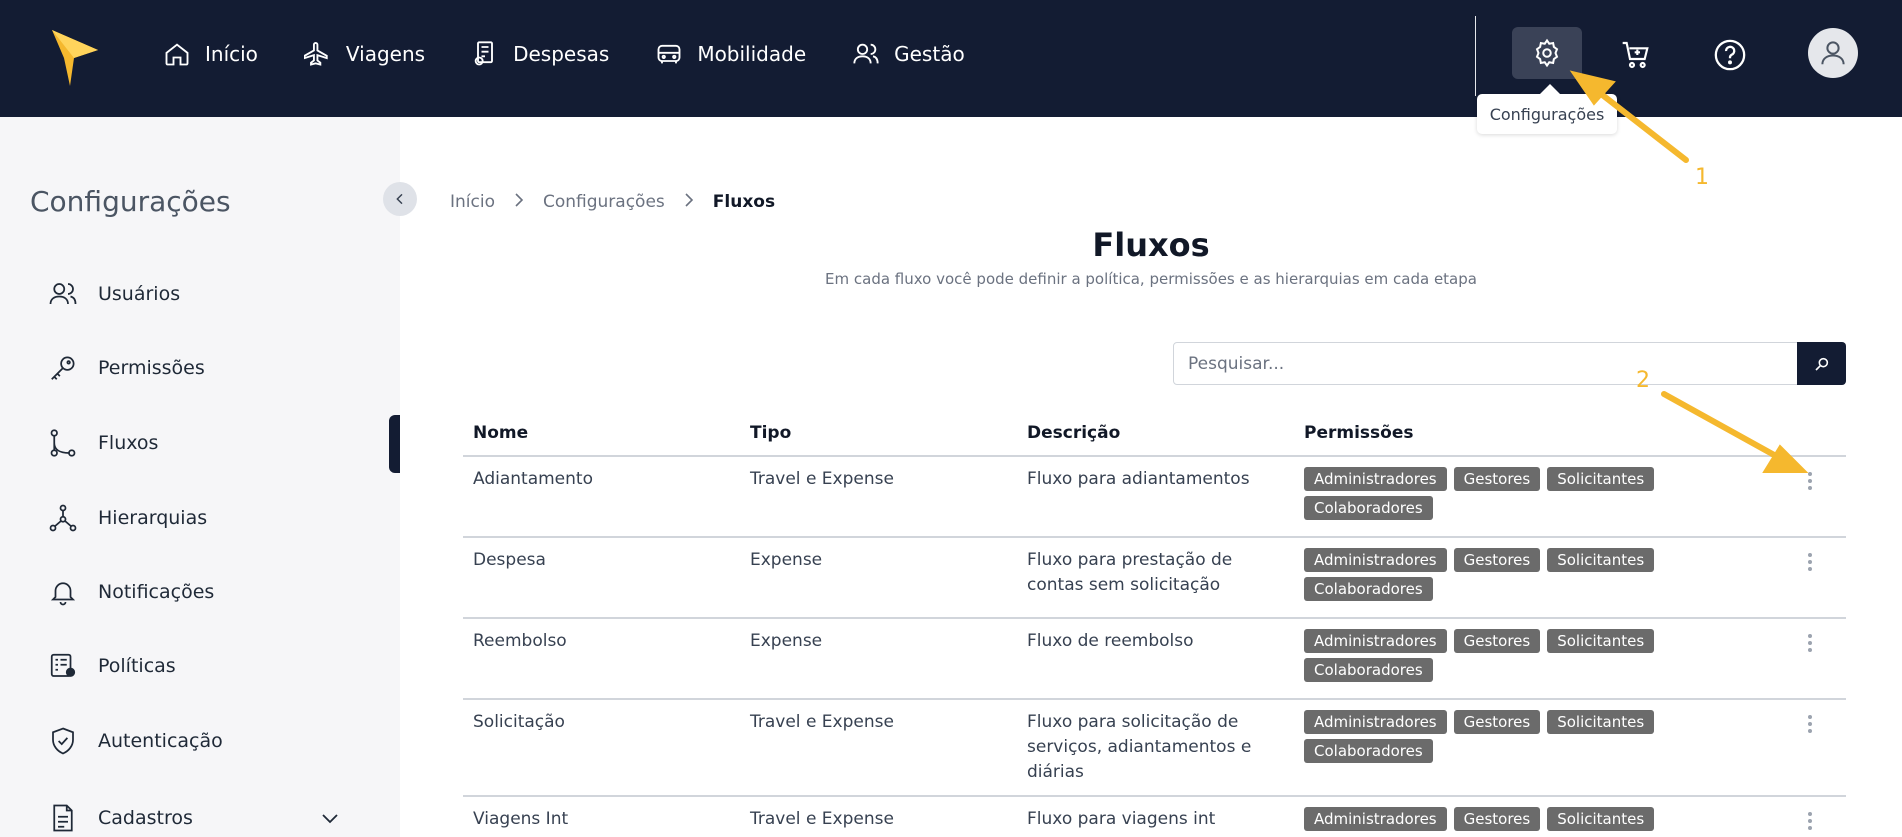  What do you see at coordinates (752, 54) in the screenshot?
I see `nav-item-label: Mobilidade` at bounding box center [752, 54].